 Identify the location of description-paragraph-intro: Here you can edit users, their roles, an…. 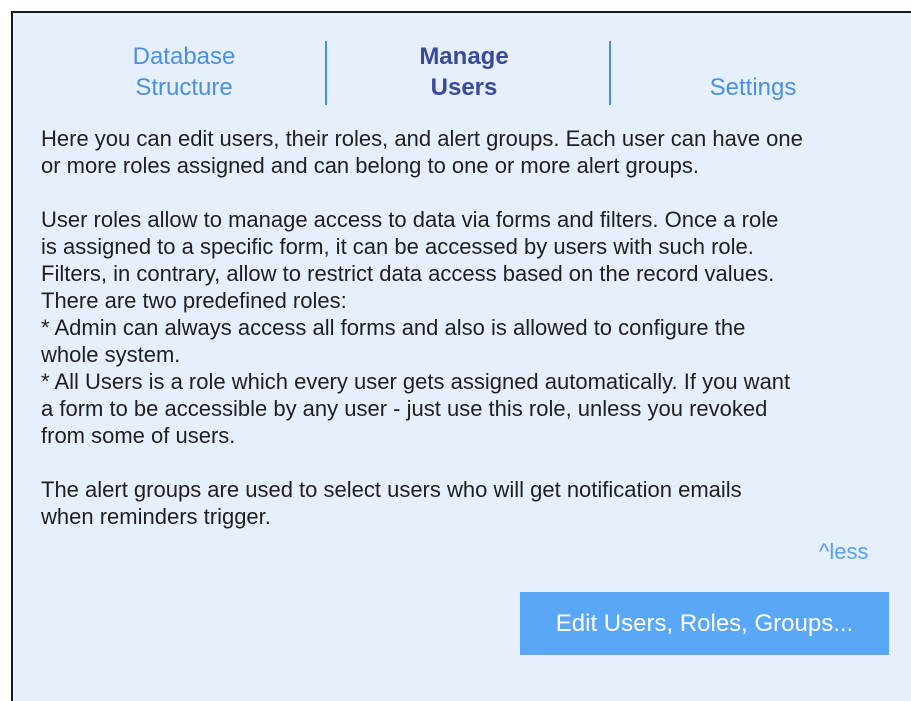
(422, 152).